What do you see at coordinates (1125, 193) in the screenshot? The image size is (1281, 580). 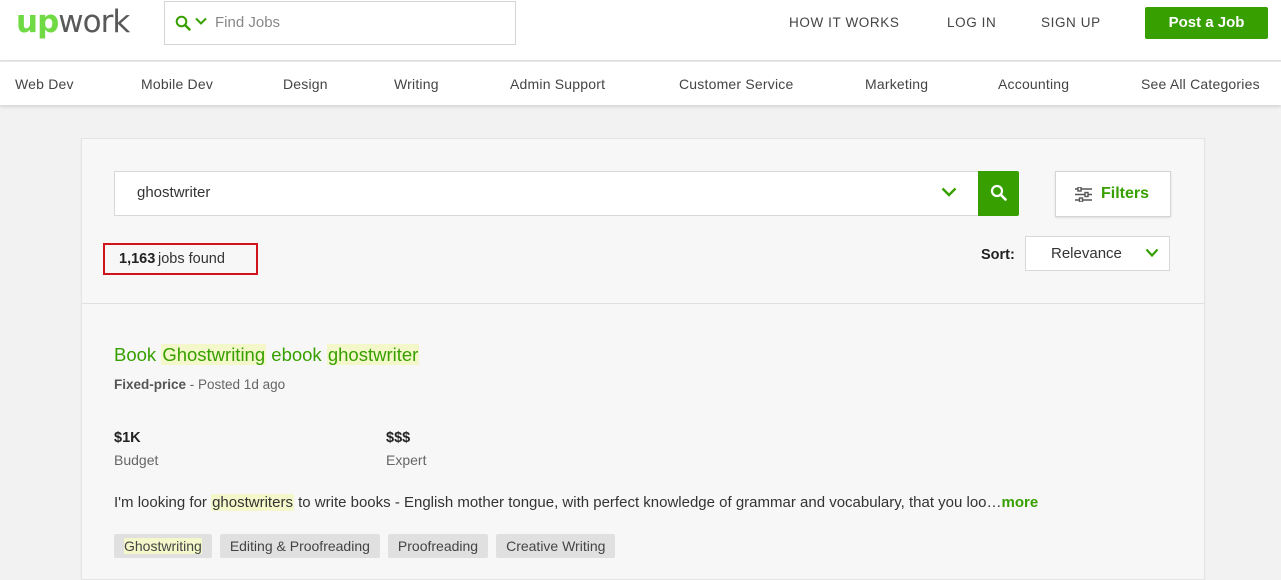 I see `filters-label: Filters` at bounding box center [1125, 193].